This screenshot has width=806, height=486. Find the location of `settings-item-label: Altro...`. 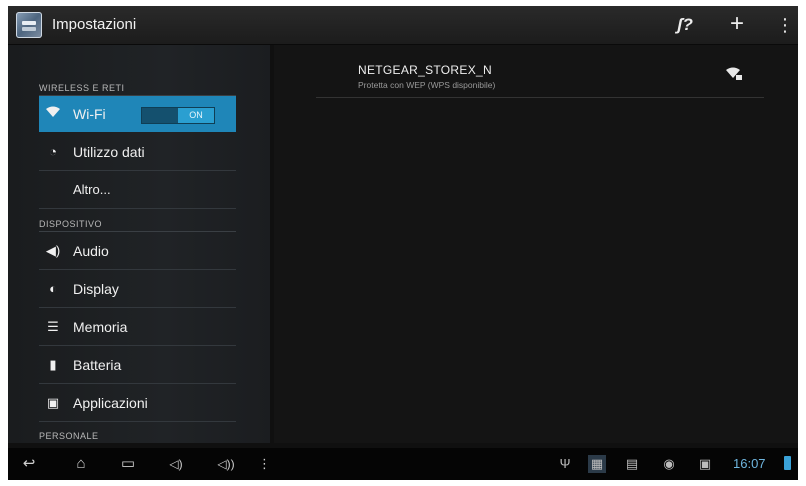

settings-item-label: Altro... is located at coordinates (92, 189).